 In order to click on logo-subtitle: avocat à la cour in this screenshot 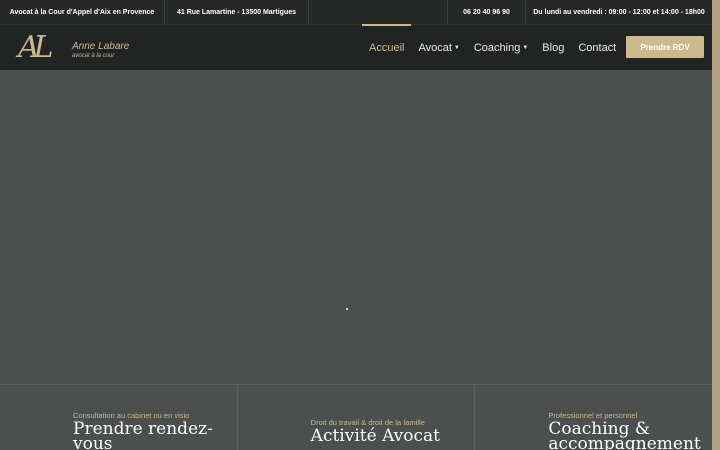, I will do `click(93, 56)`.